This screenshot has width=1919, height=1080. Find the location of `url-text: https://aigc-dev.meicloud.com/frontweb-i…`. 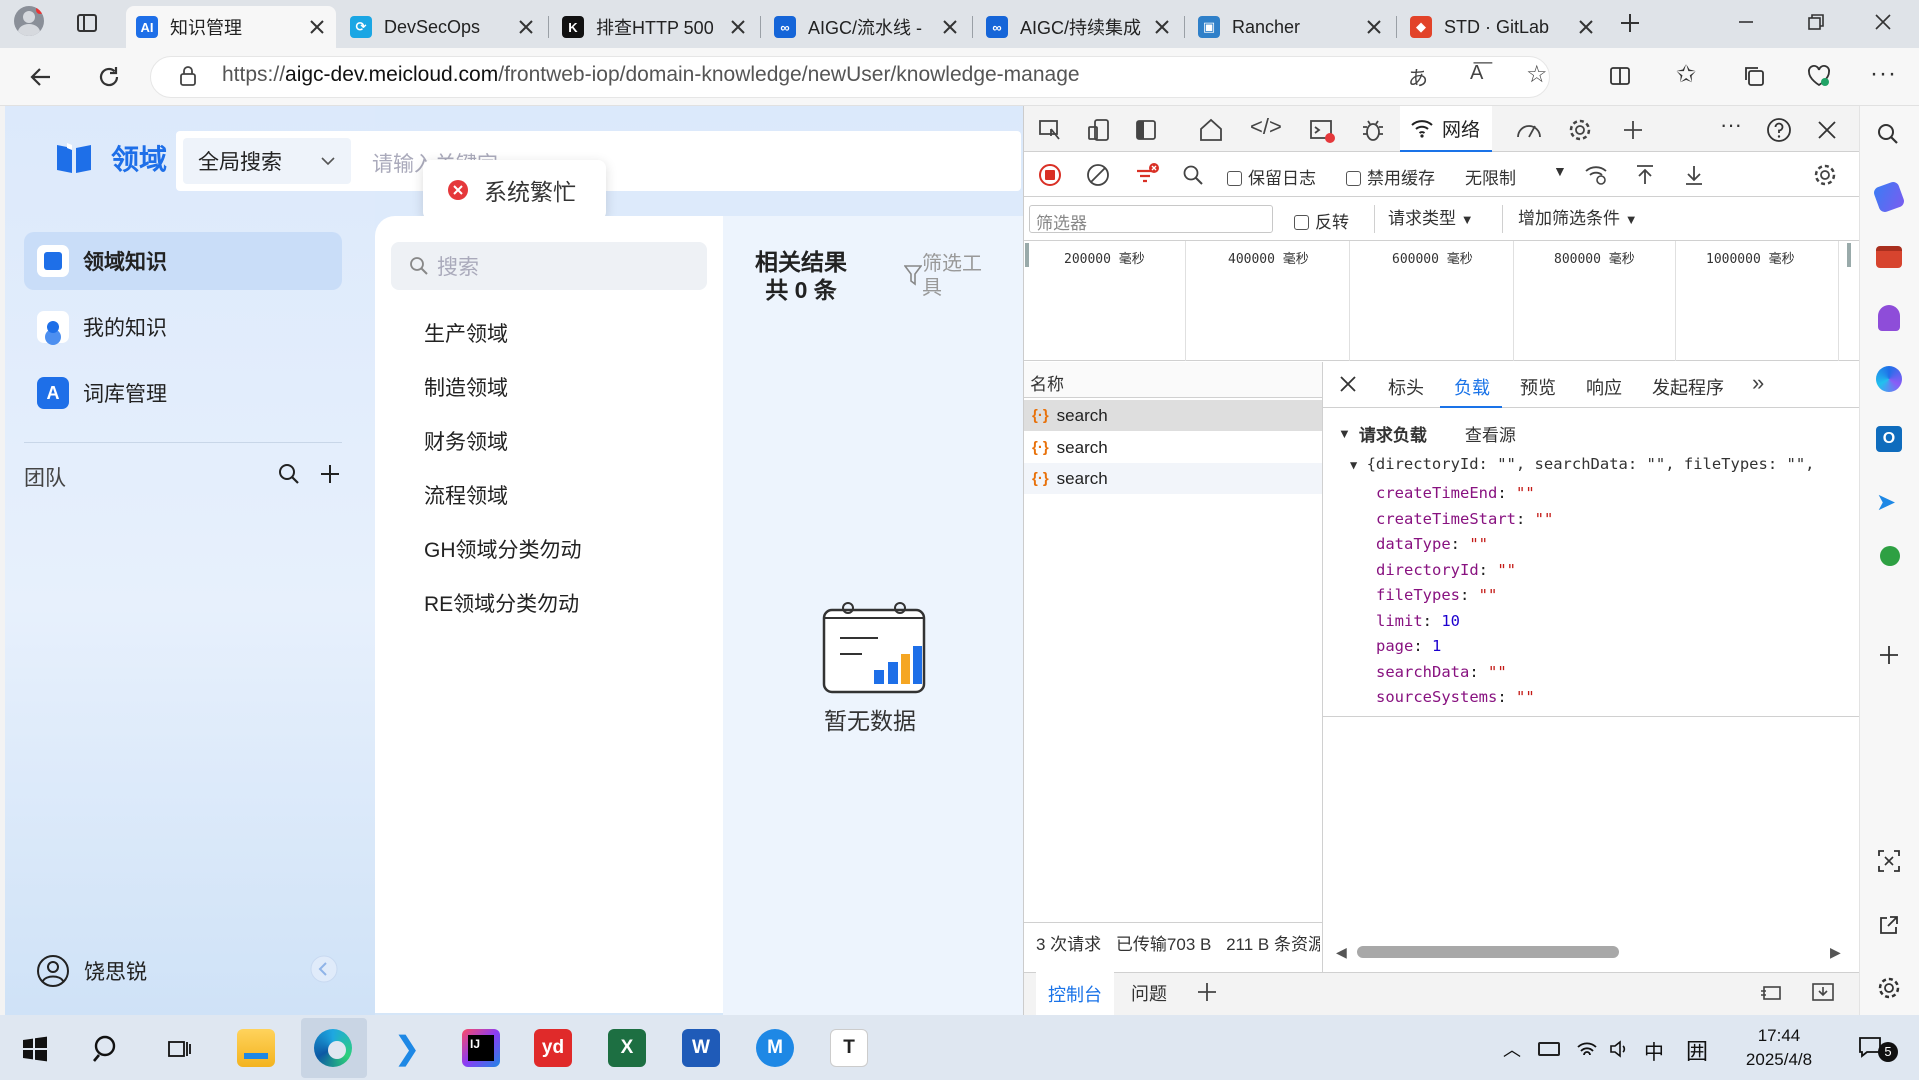

url-text: https://aigc-dev.meicloud.com/frontweb-i… is located at coordinates (651, 75).